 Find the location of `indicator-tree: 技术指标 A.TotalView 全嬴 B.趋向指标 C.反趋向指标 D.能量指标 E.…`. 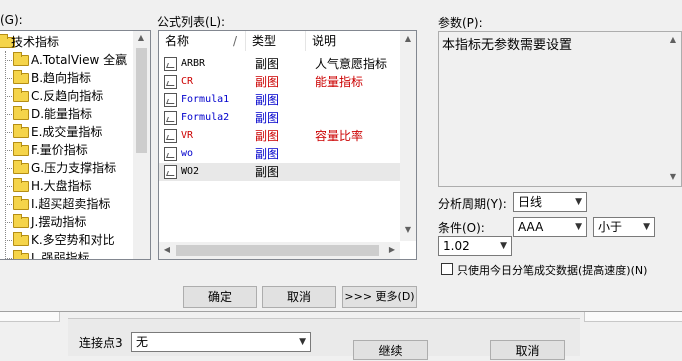

indicator-tree: 技术指标 A.TotalView 全嬴 B.趋向指标 C.反趋向指标 D.能量指标 E.… is located at coordinates (75, 145).